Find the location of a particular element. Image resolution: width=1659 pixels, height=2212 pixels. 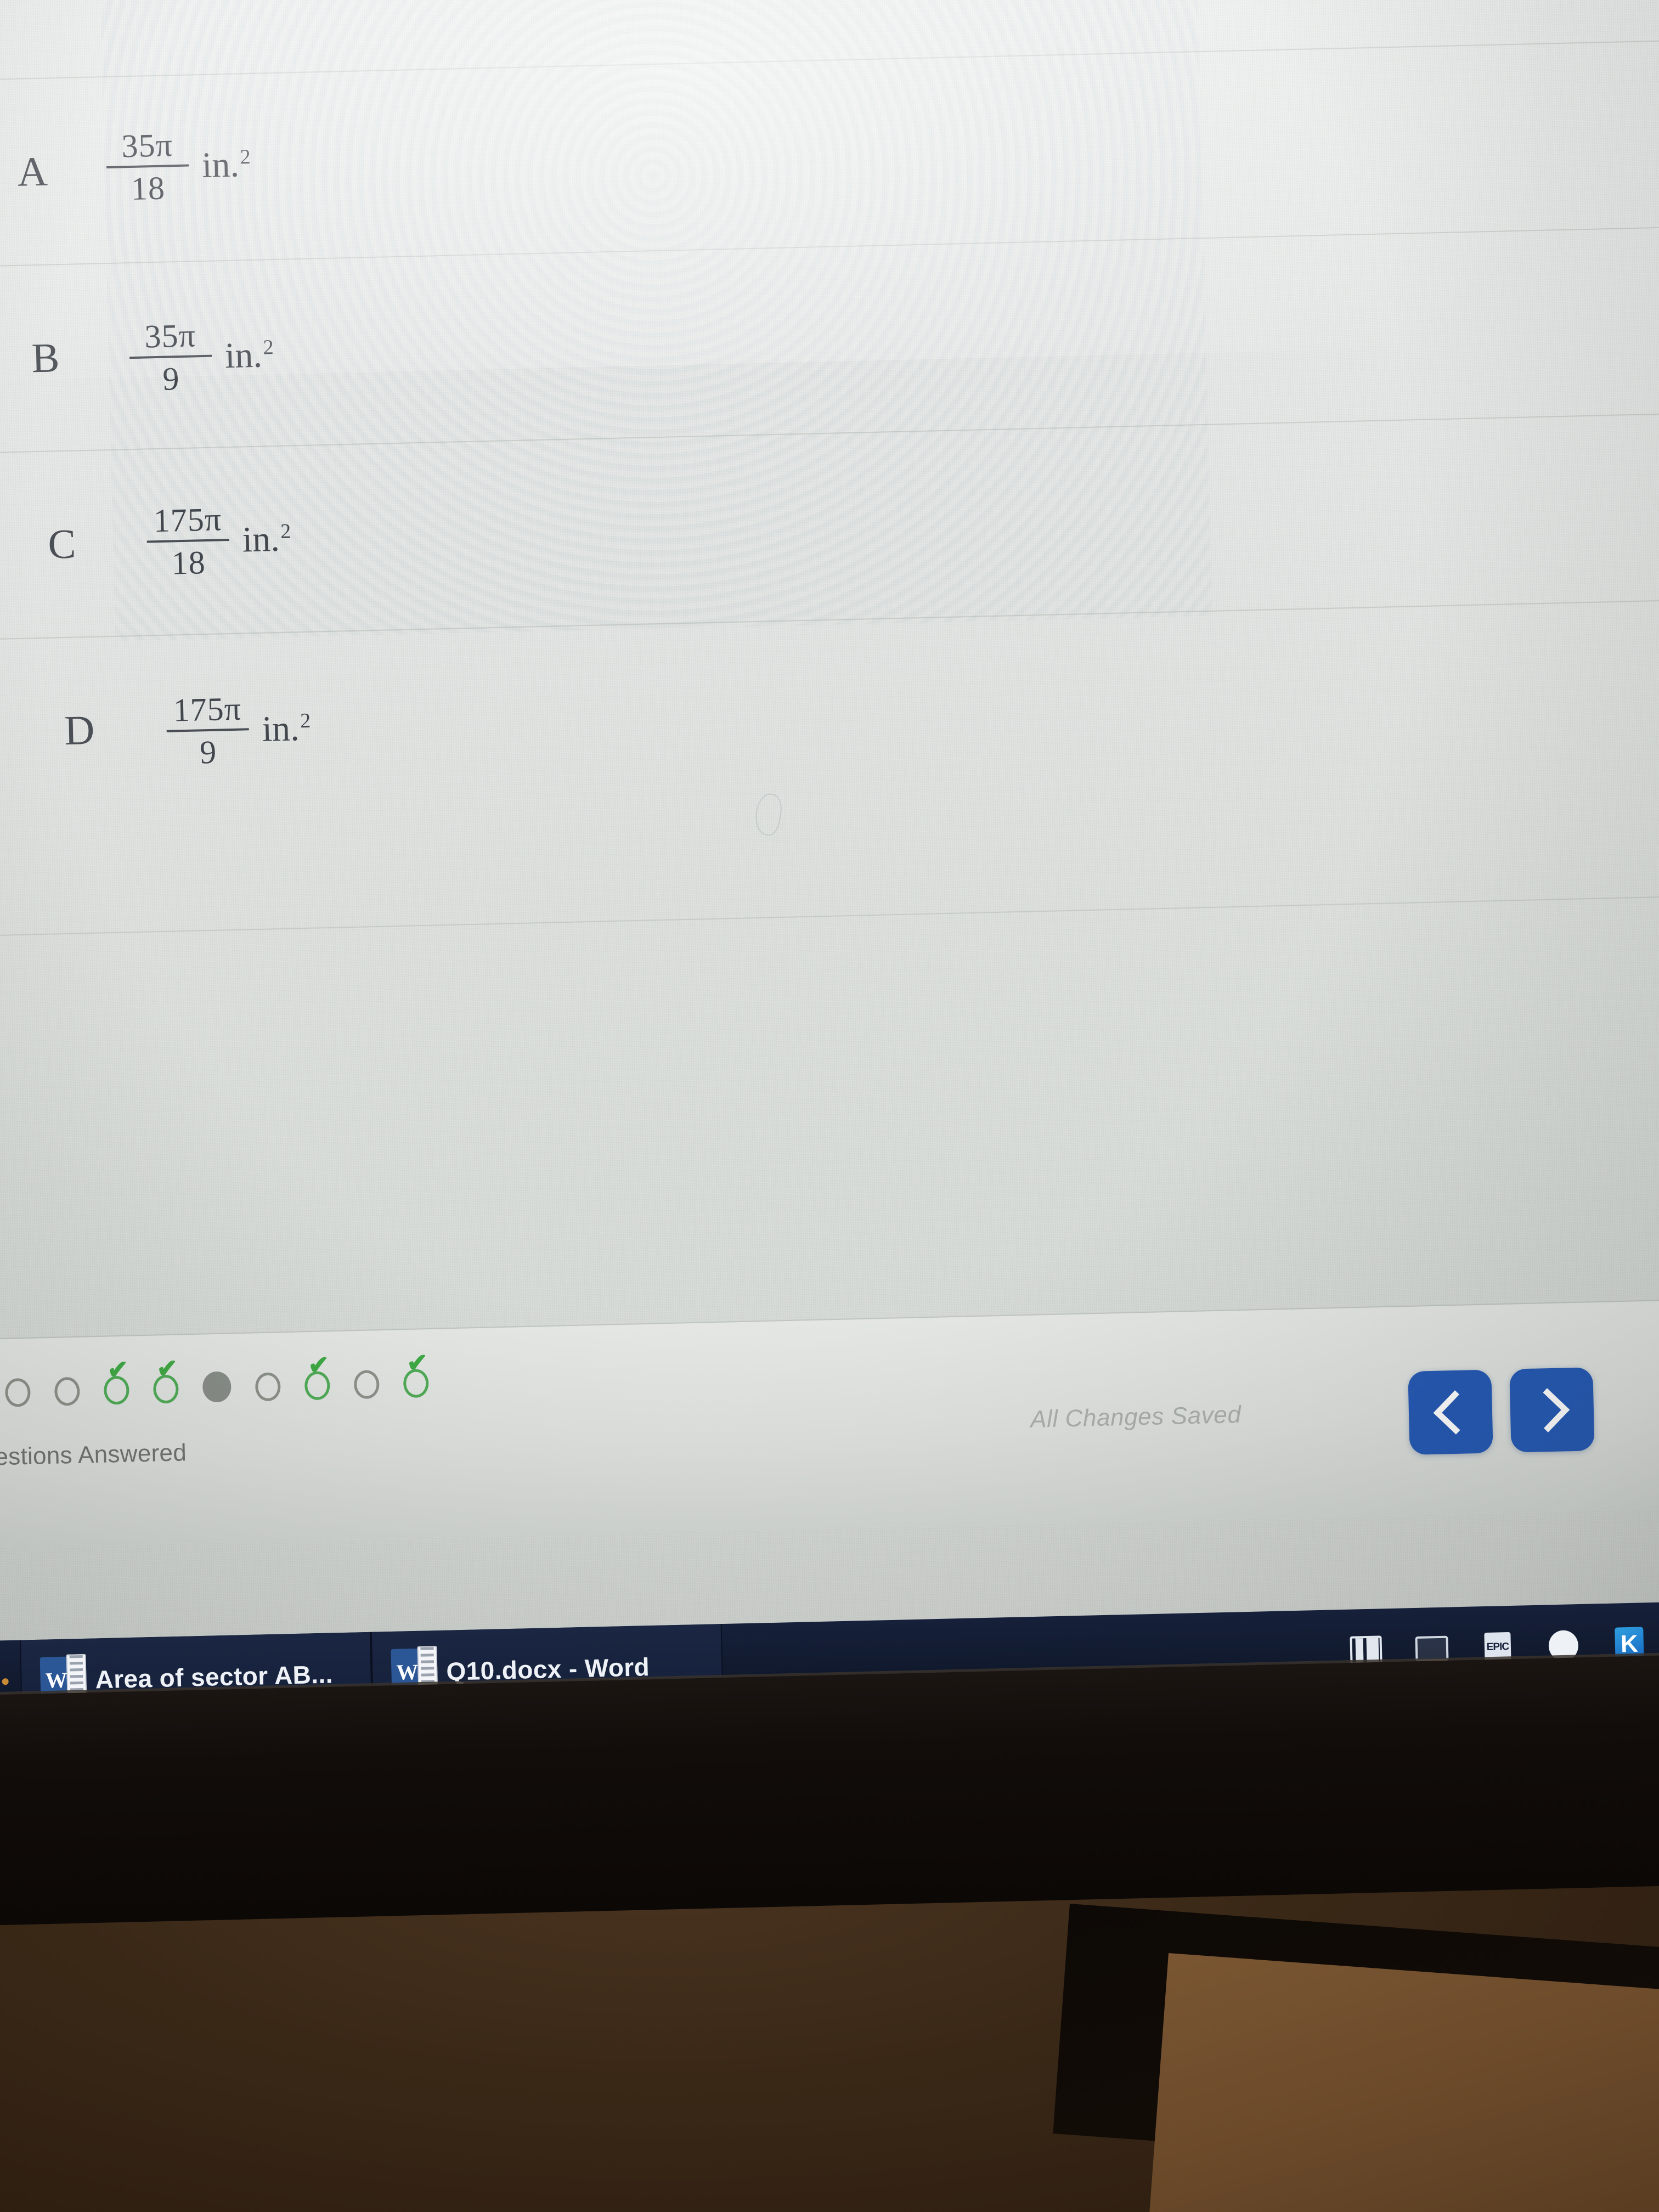

chevron-left-icon is located at coordinates (1455, 1413).